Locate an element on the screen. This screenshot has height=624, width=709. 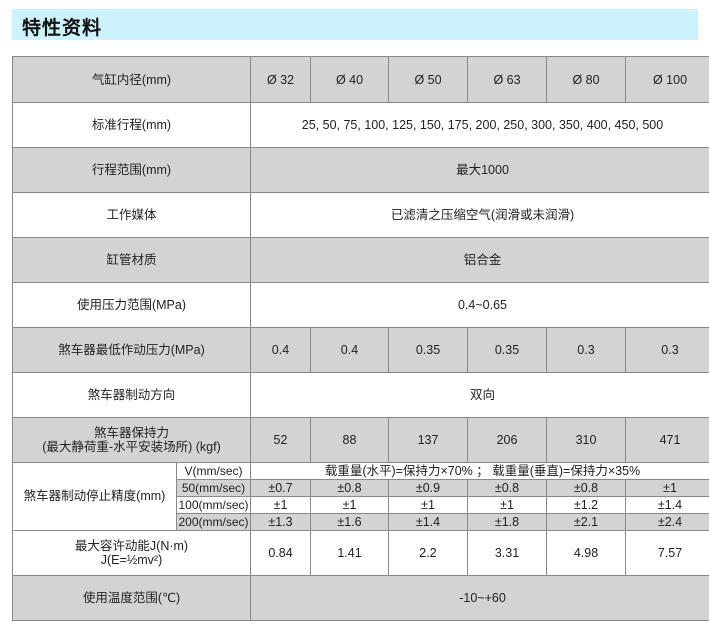
row-pressure-range: 使用压力范围(MPa) 0.4~0.65 is located at coordinates (360, 305).